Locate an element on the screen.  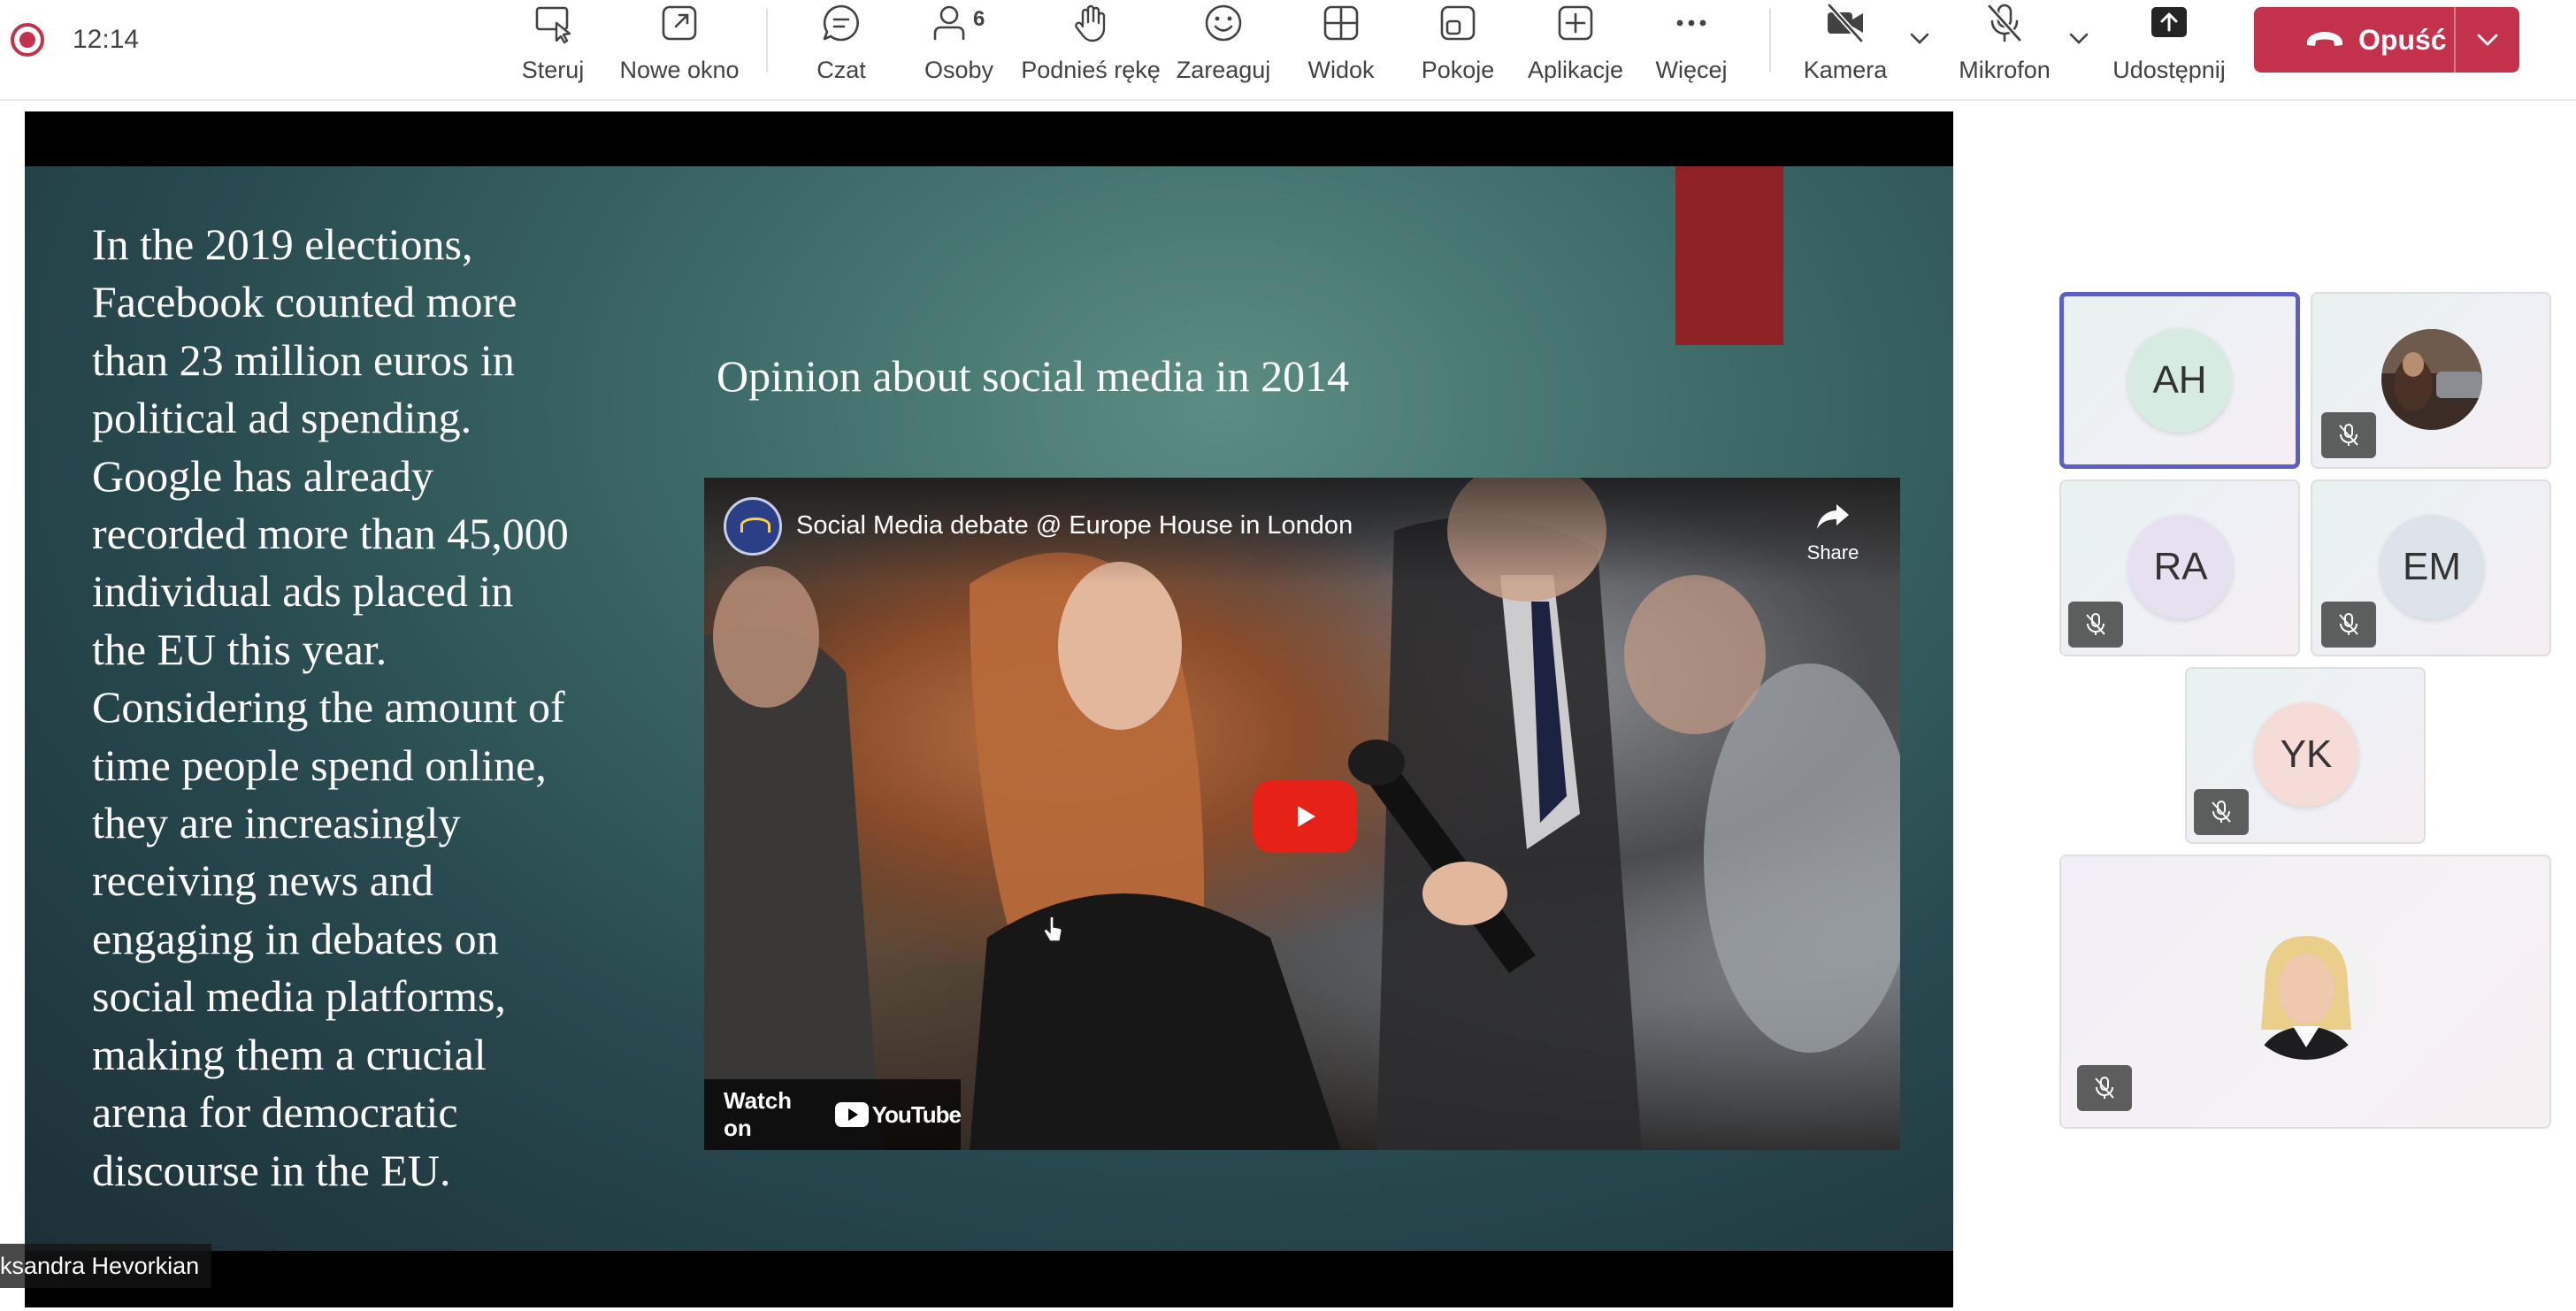
slide-line: individual ads placed in is located at coordinates (303, 591).